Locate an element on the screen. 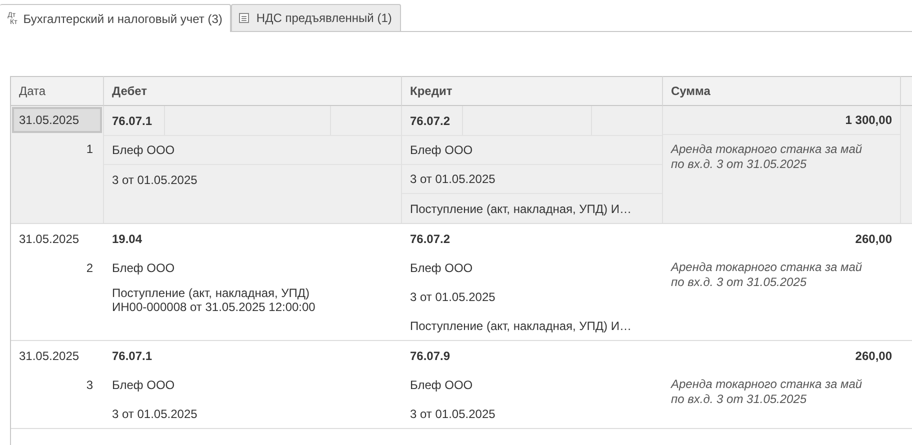 This screenshot has height=445, width=912. table-cell: 3 от 01.05.2025 is located at coordinates (532, 179).